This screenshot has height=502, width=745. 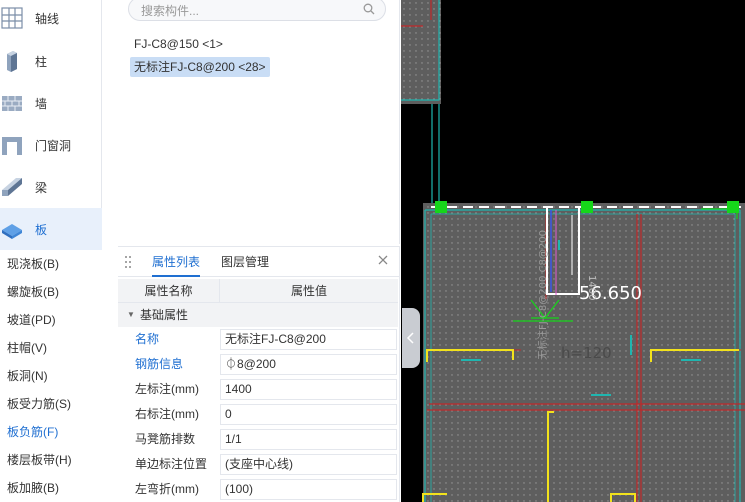 I want to click on component-item: FJ-C8@150 <1>, so click(x=178, y=44).